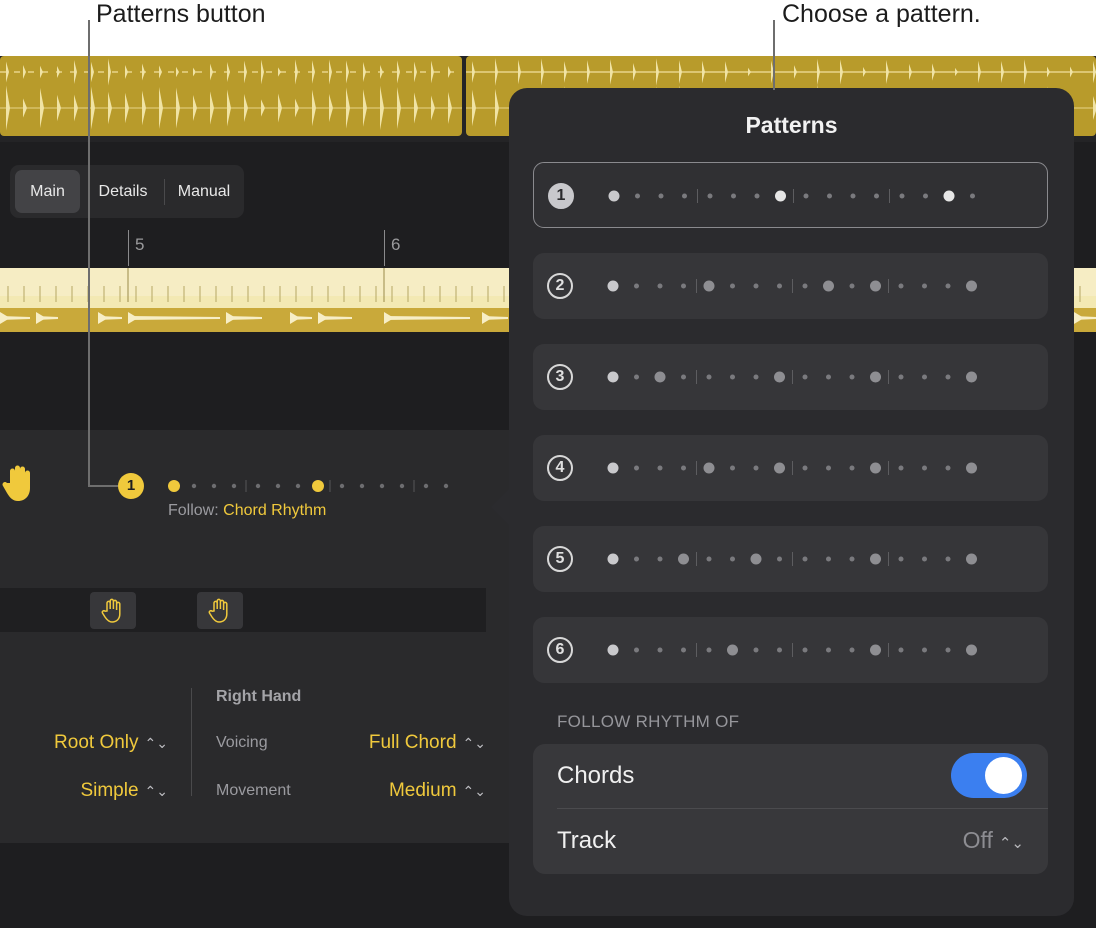 The image size is (1096, 928). What do you see at coordinates (89, 253) in the screenshot?
I see `callout-line-patterns` at bounding box center [89, 253].